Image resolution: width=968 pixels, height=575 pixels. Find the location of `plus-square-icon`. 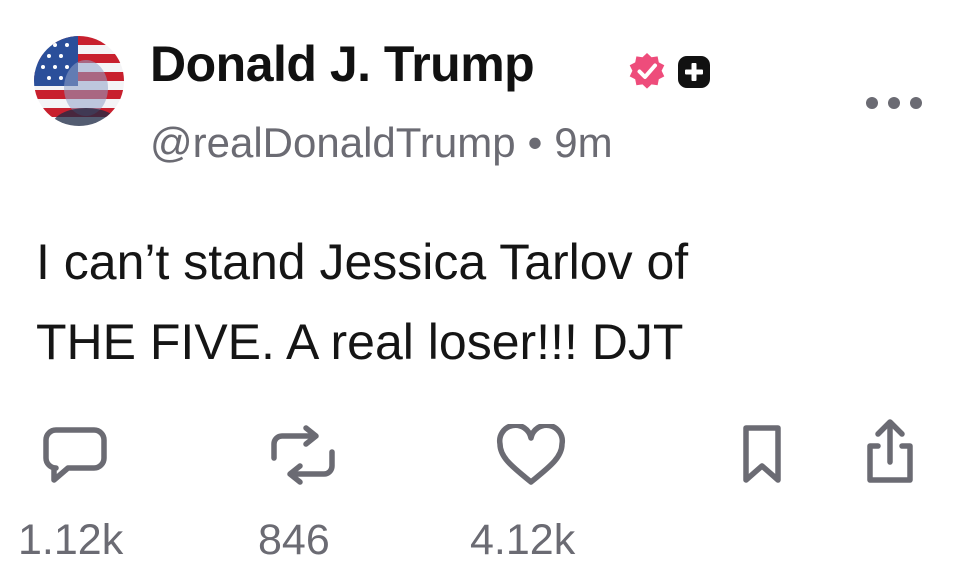

plus-square-icon is located at coordinates (694, 72).